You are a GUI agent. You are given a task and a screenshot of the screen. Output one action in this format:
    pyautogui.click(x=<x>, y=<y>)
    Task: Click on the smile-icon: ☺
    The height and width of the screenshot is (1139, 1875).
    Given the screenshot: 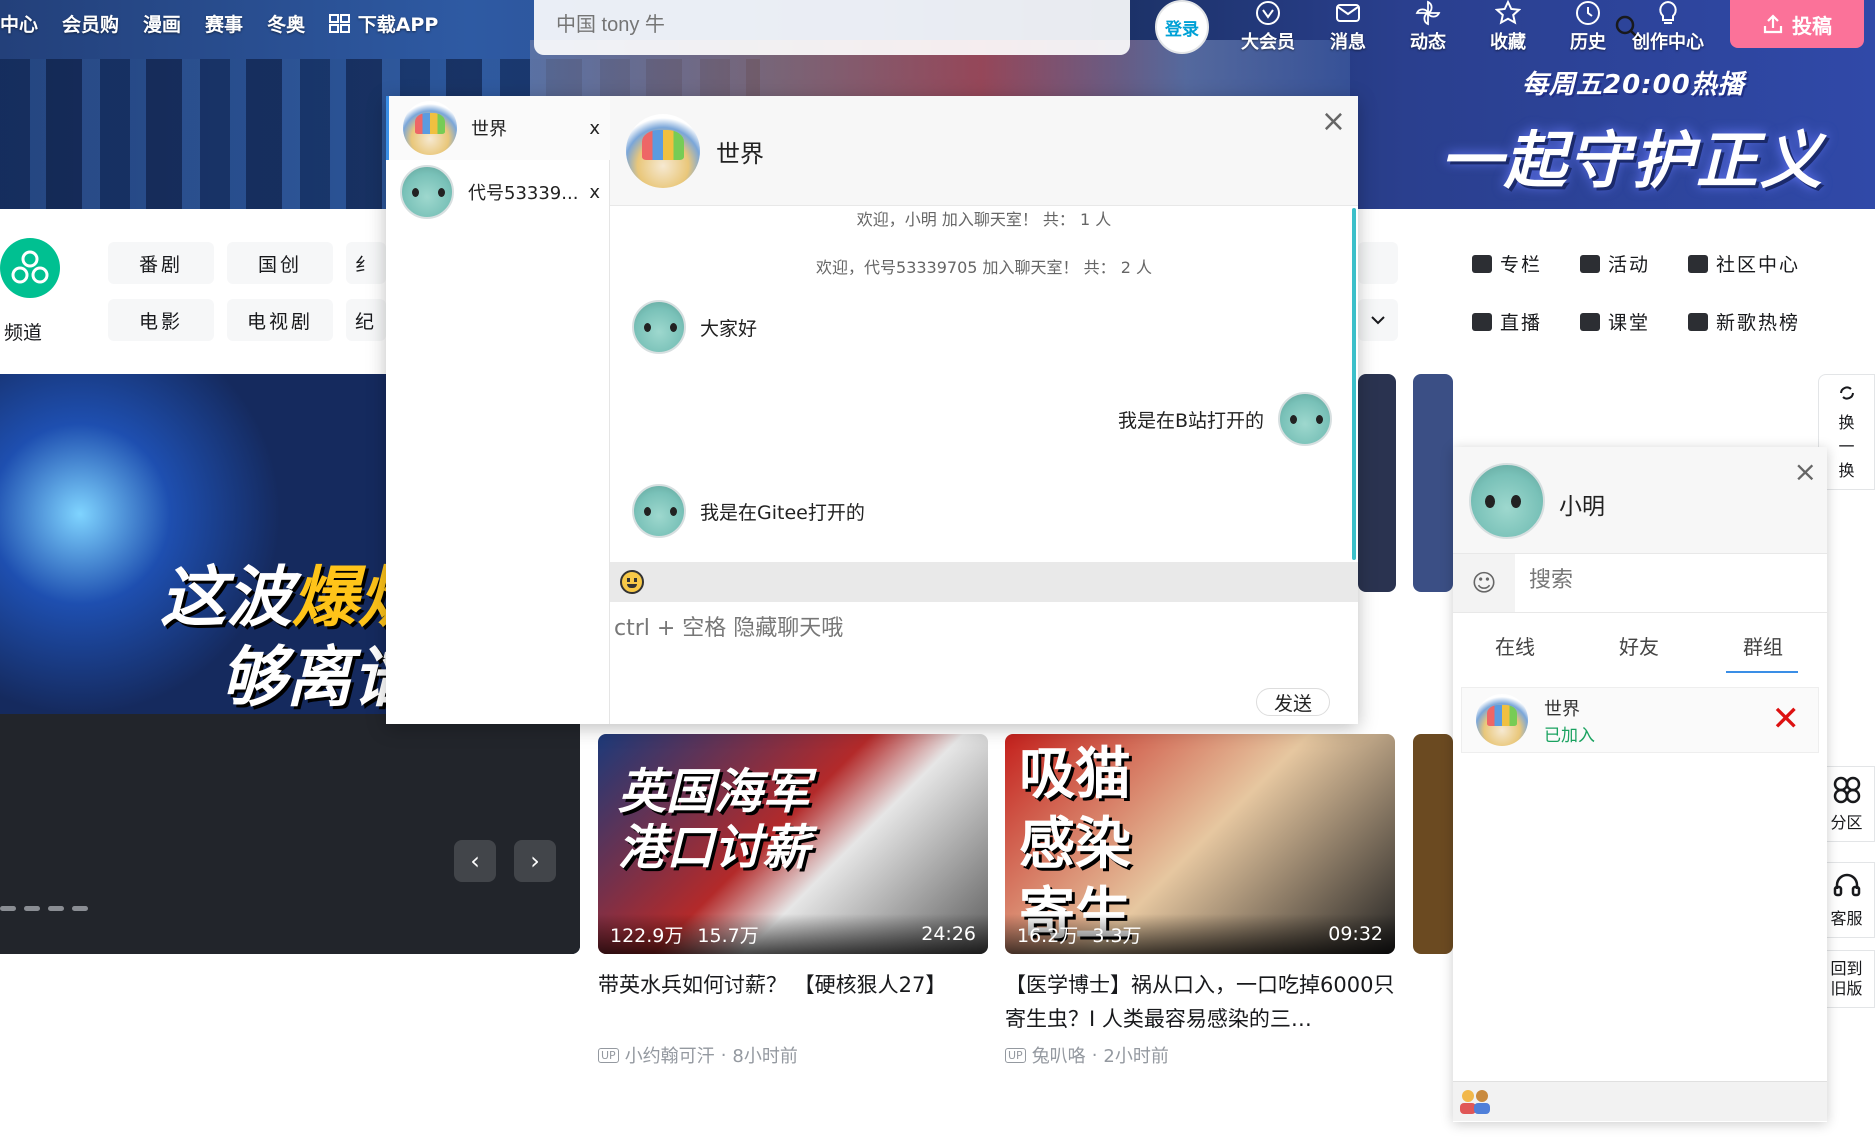 What is the action you would take?
    pyautogui.click(x=1484, y=583)
    